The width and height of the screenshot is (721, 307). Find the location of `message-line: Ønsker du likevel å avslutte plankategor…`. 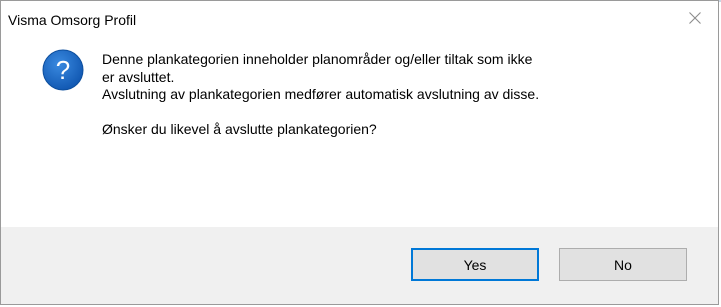

message-line: Ønsker du likevel å avslutte plankategor… is located at coordinates (239, 129).